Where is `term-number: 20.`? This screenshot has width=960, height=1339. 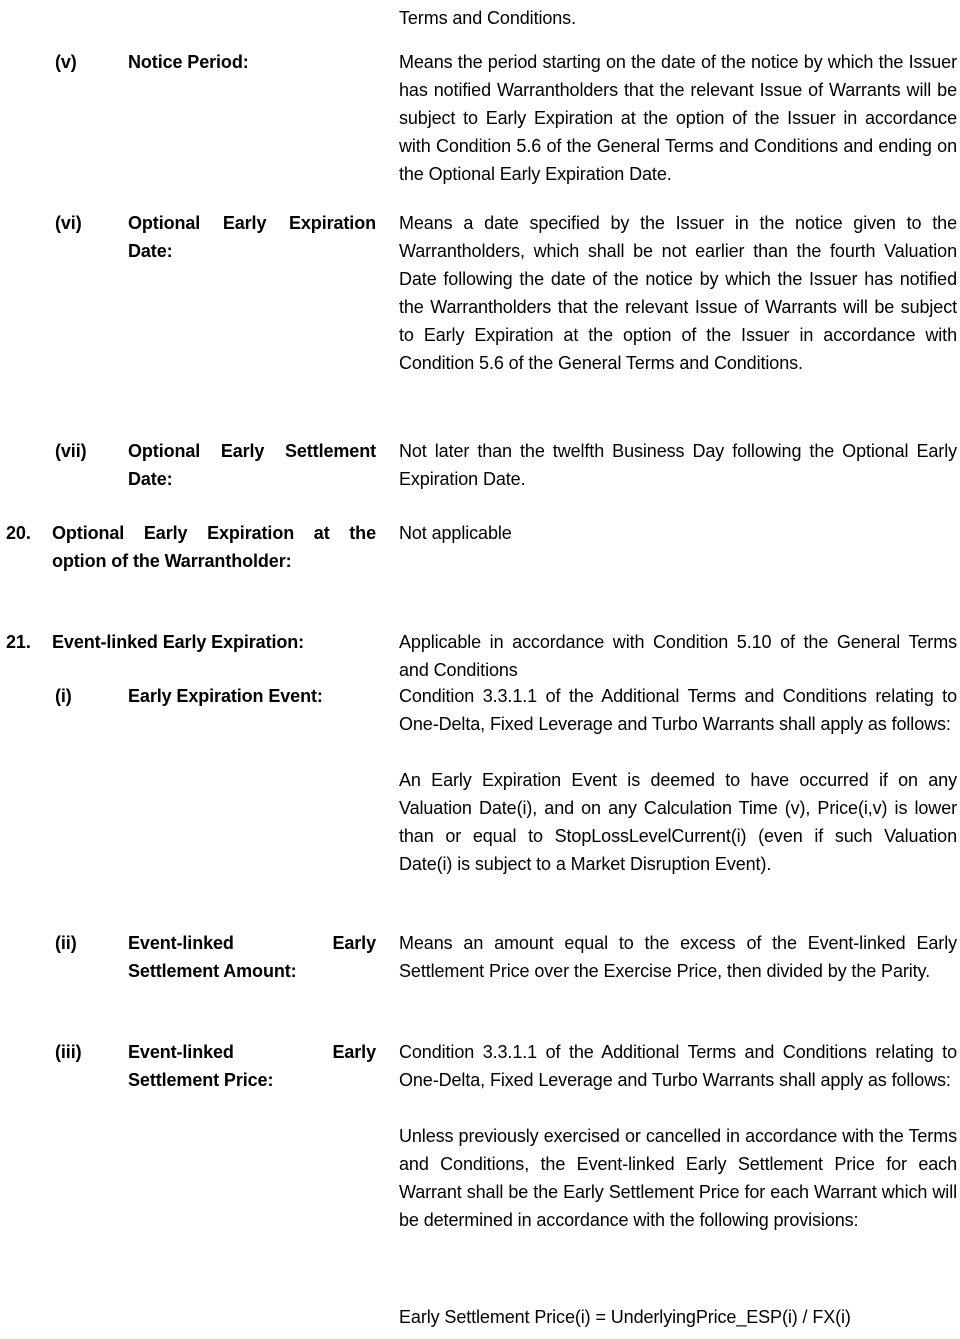
term-number: 20. is located at coordinates (18, 533).